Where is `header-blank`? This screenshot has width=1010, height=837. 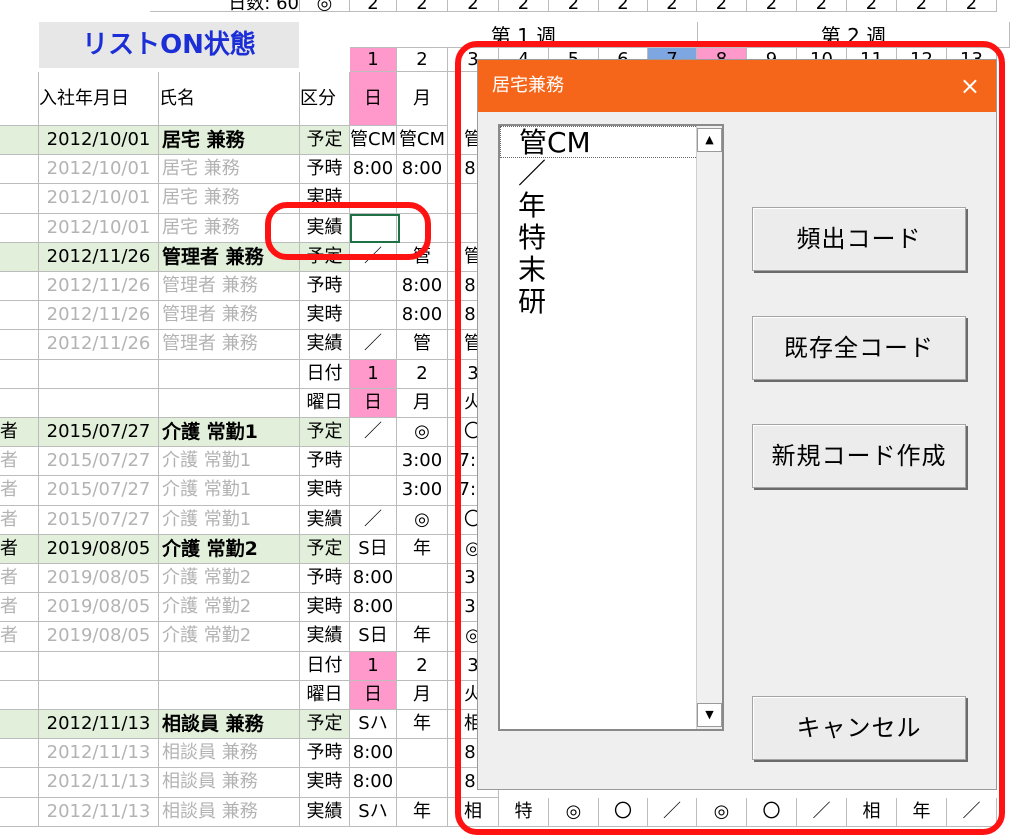
header-blank is located at coordinates (19, 99).